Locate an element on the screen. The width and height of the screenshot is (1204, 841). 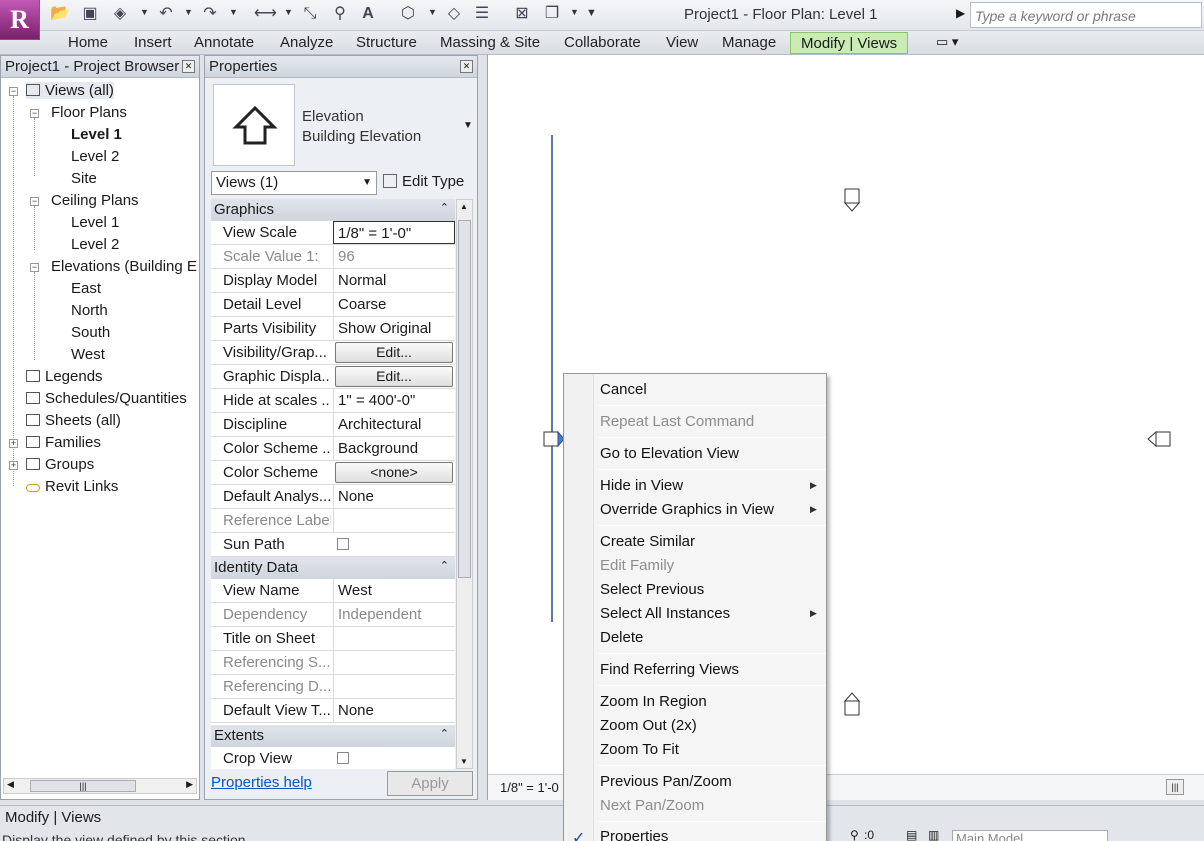
tree-legends: Legends is located at coordinates (64, 376).